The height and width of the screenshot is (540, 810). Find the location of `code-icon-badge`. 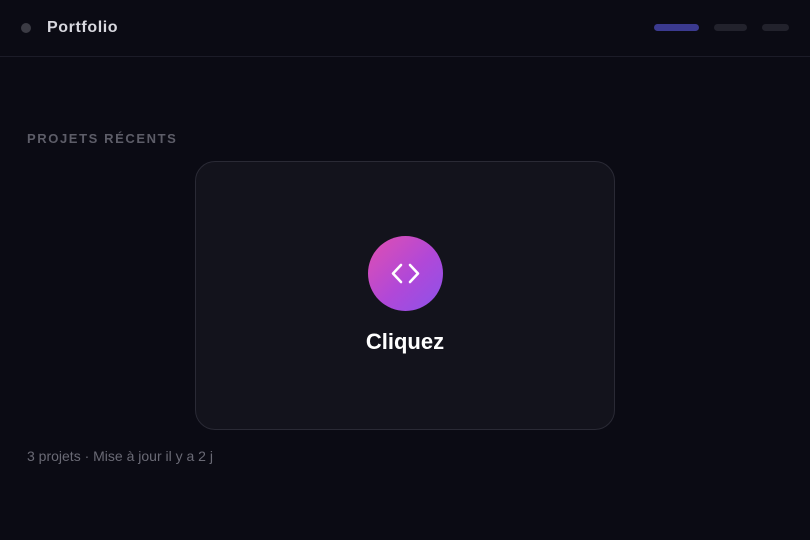

code-icon-badge is located at coordinates (405, 273).